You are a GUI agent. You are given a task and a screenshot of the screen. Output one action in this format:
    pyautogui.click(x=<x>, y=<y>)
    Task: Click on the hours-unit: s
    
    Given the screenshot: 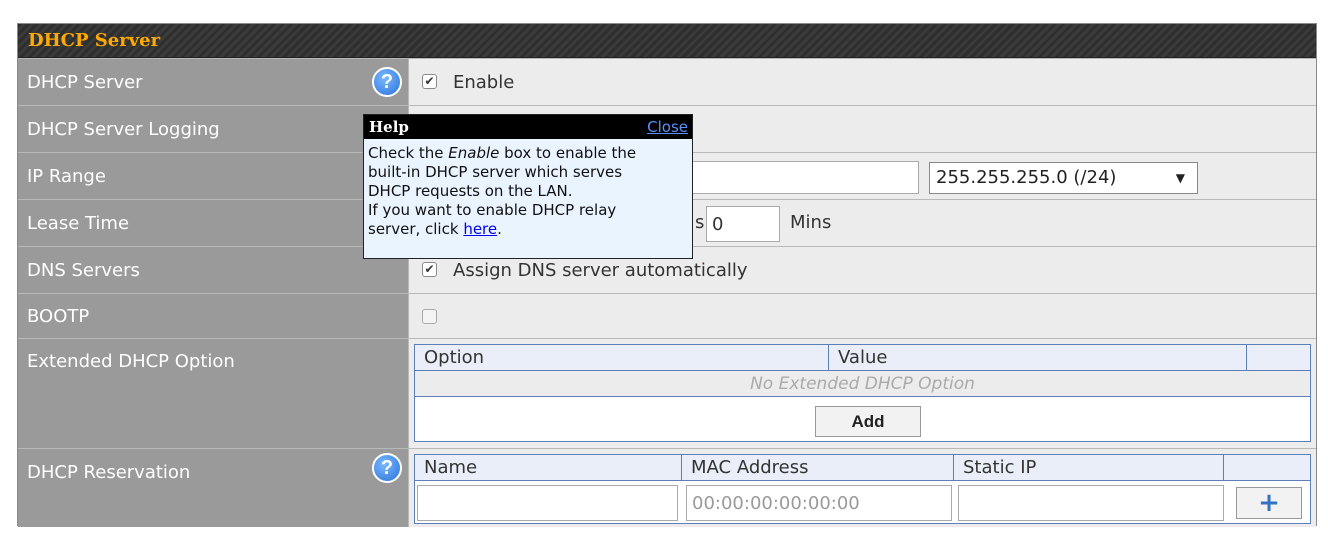 What is the action you would take?
    pyautogui.click(x=700, y=222)
    